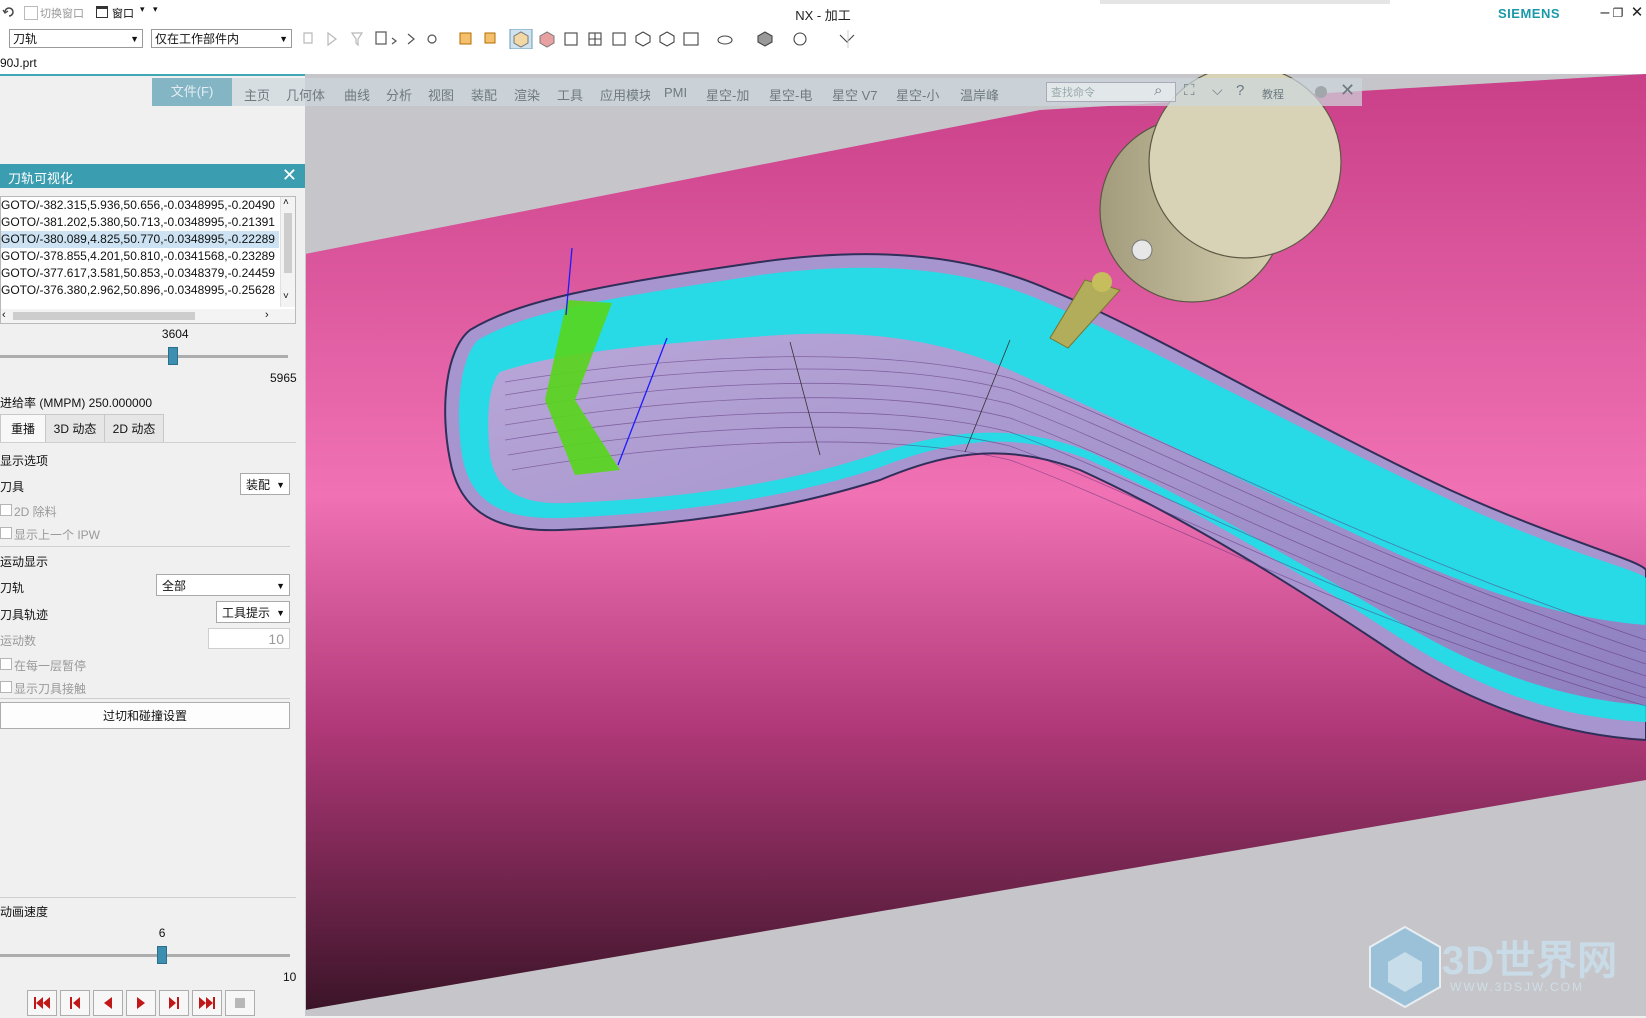 Image resolution: width=1646 pixels, height=1018 pixels. What do you see at coordinates (727, 94) in the screenshot?
I see `tab-xingkong-jia: 星空-加` at bounding box center [727, 94].